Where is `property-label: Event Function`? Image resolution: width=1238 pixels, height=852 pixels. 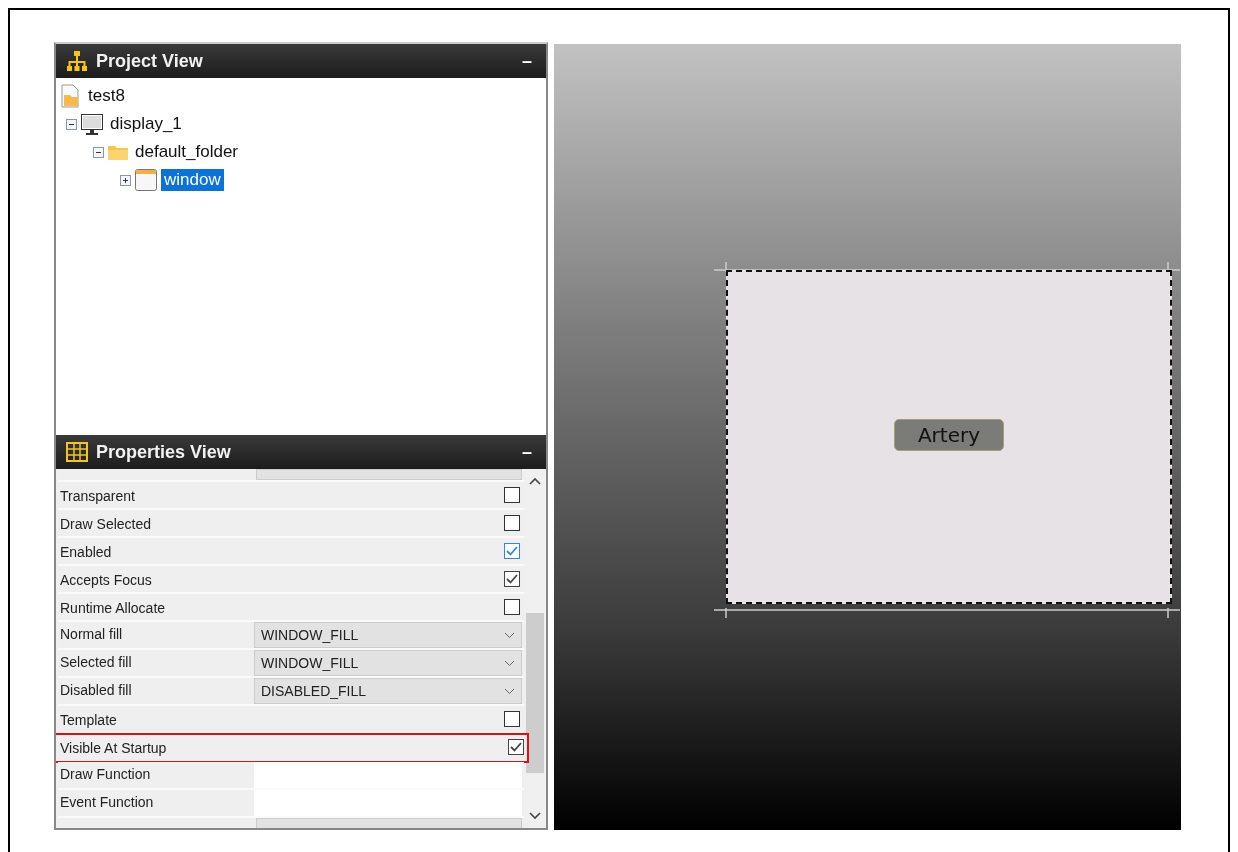
property-label: Event Function is located at coordinates (107, 802).